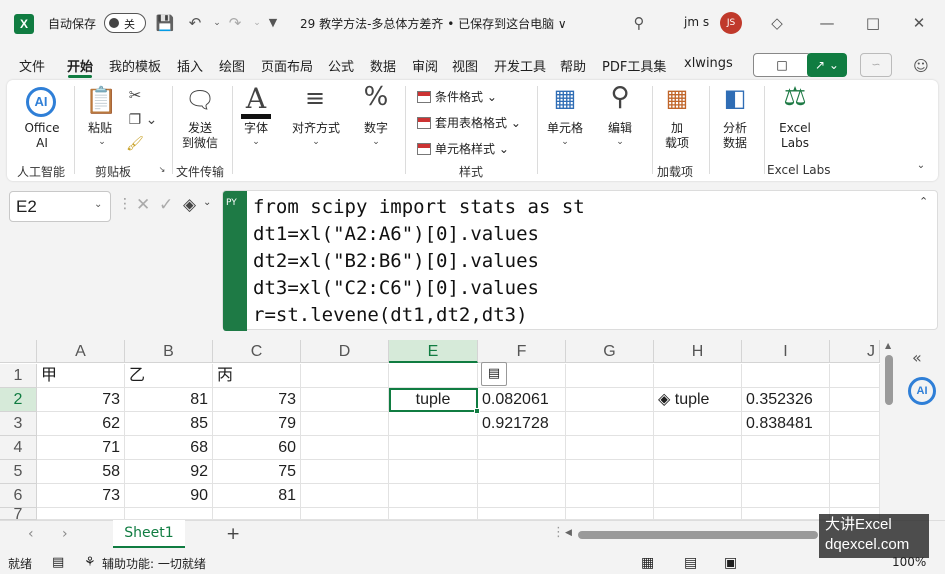  I want to click on tab-page-layout: 页面布局, so click(287, 65).